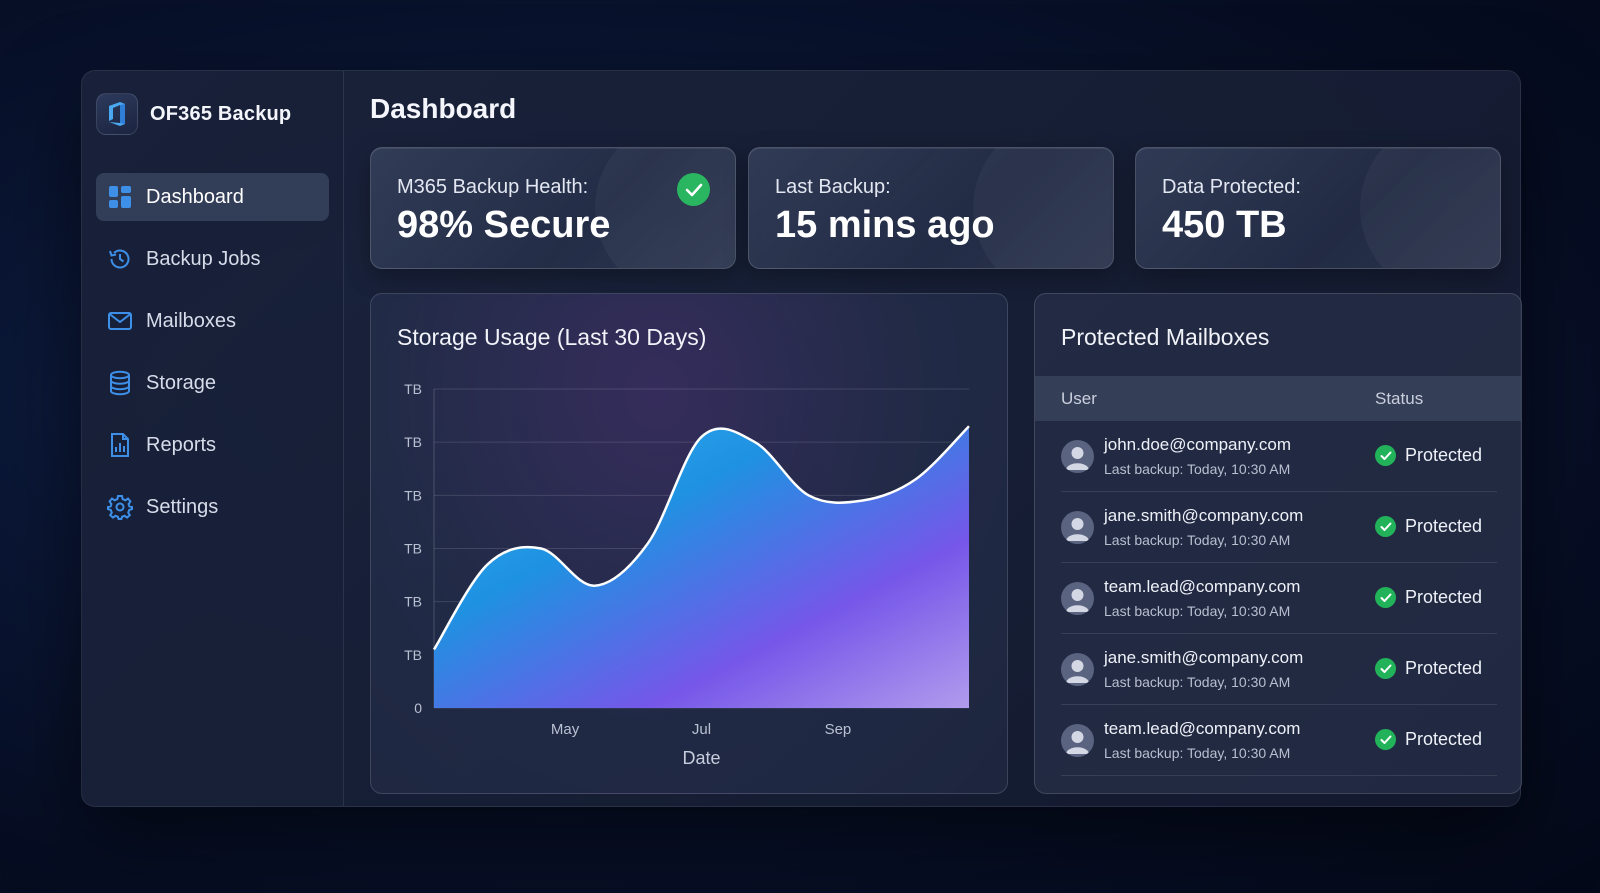 The width and height of the screenshot is (1600, 893). What do you see at coordinates (1165, 337) in the screenshot?
I see `mailboxes-title: Protected Mailboxes` at bounding box center [1165, 337].